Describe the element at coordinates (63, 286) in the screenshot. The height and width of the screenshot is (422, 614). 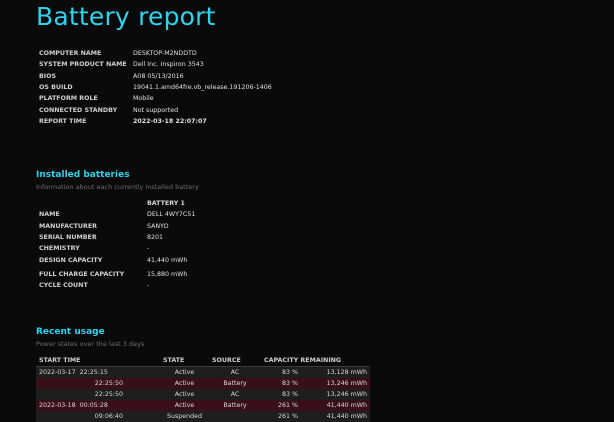
I see `battery-label: CYCLE COUNT` at that location.